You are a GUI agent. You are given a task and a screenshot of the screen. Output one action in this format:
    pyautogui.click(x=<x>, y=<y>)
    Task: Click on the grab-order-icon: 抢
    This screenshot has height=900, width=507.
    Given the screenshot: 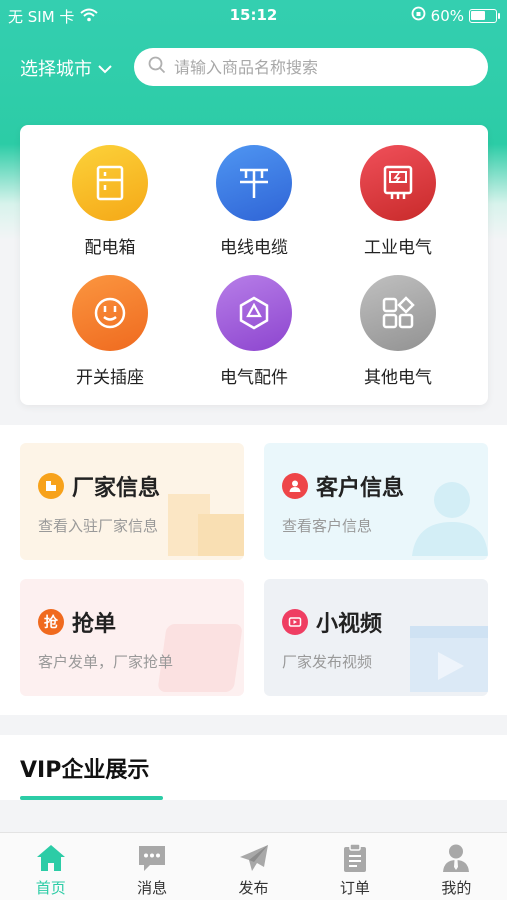 What is the action you would take?
    pyautogui.click(x=51, y=622)
    